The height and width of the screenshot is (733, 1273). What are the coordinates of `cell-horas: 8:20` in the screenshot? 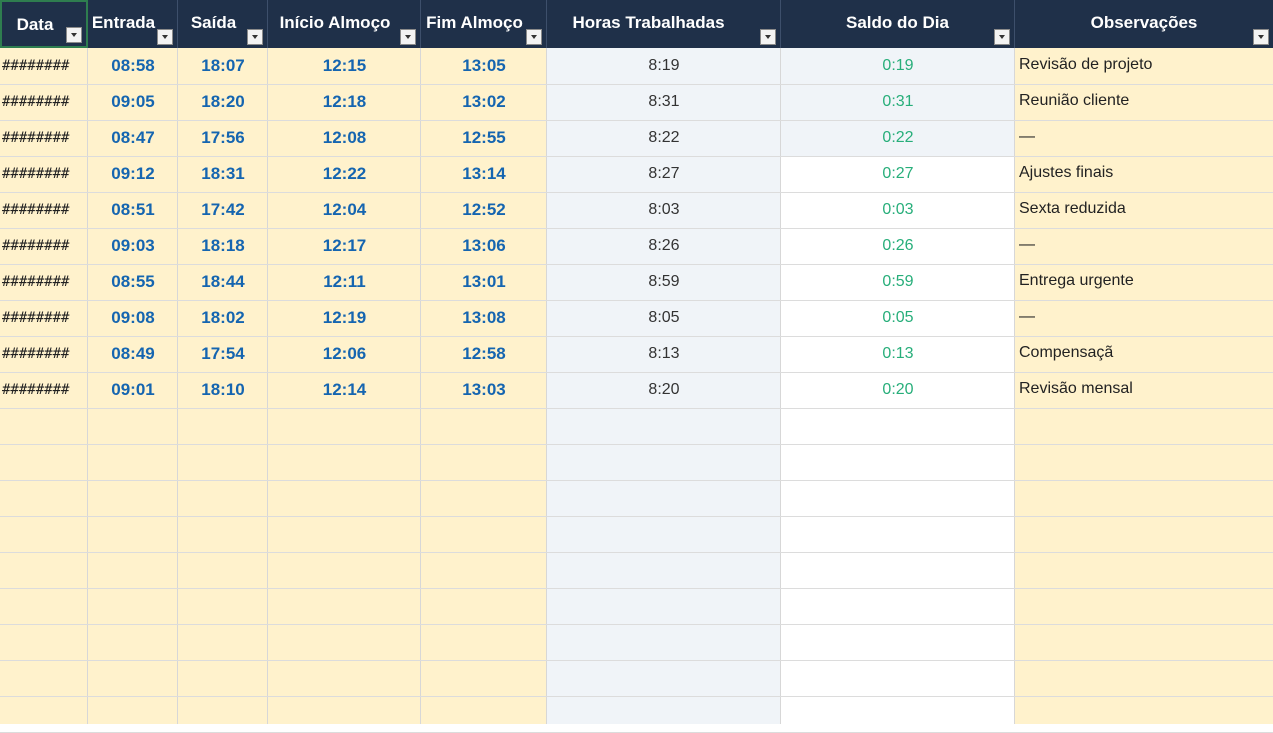 It's located at (664, 390).